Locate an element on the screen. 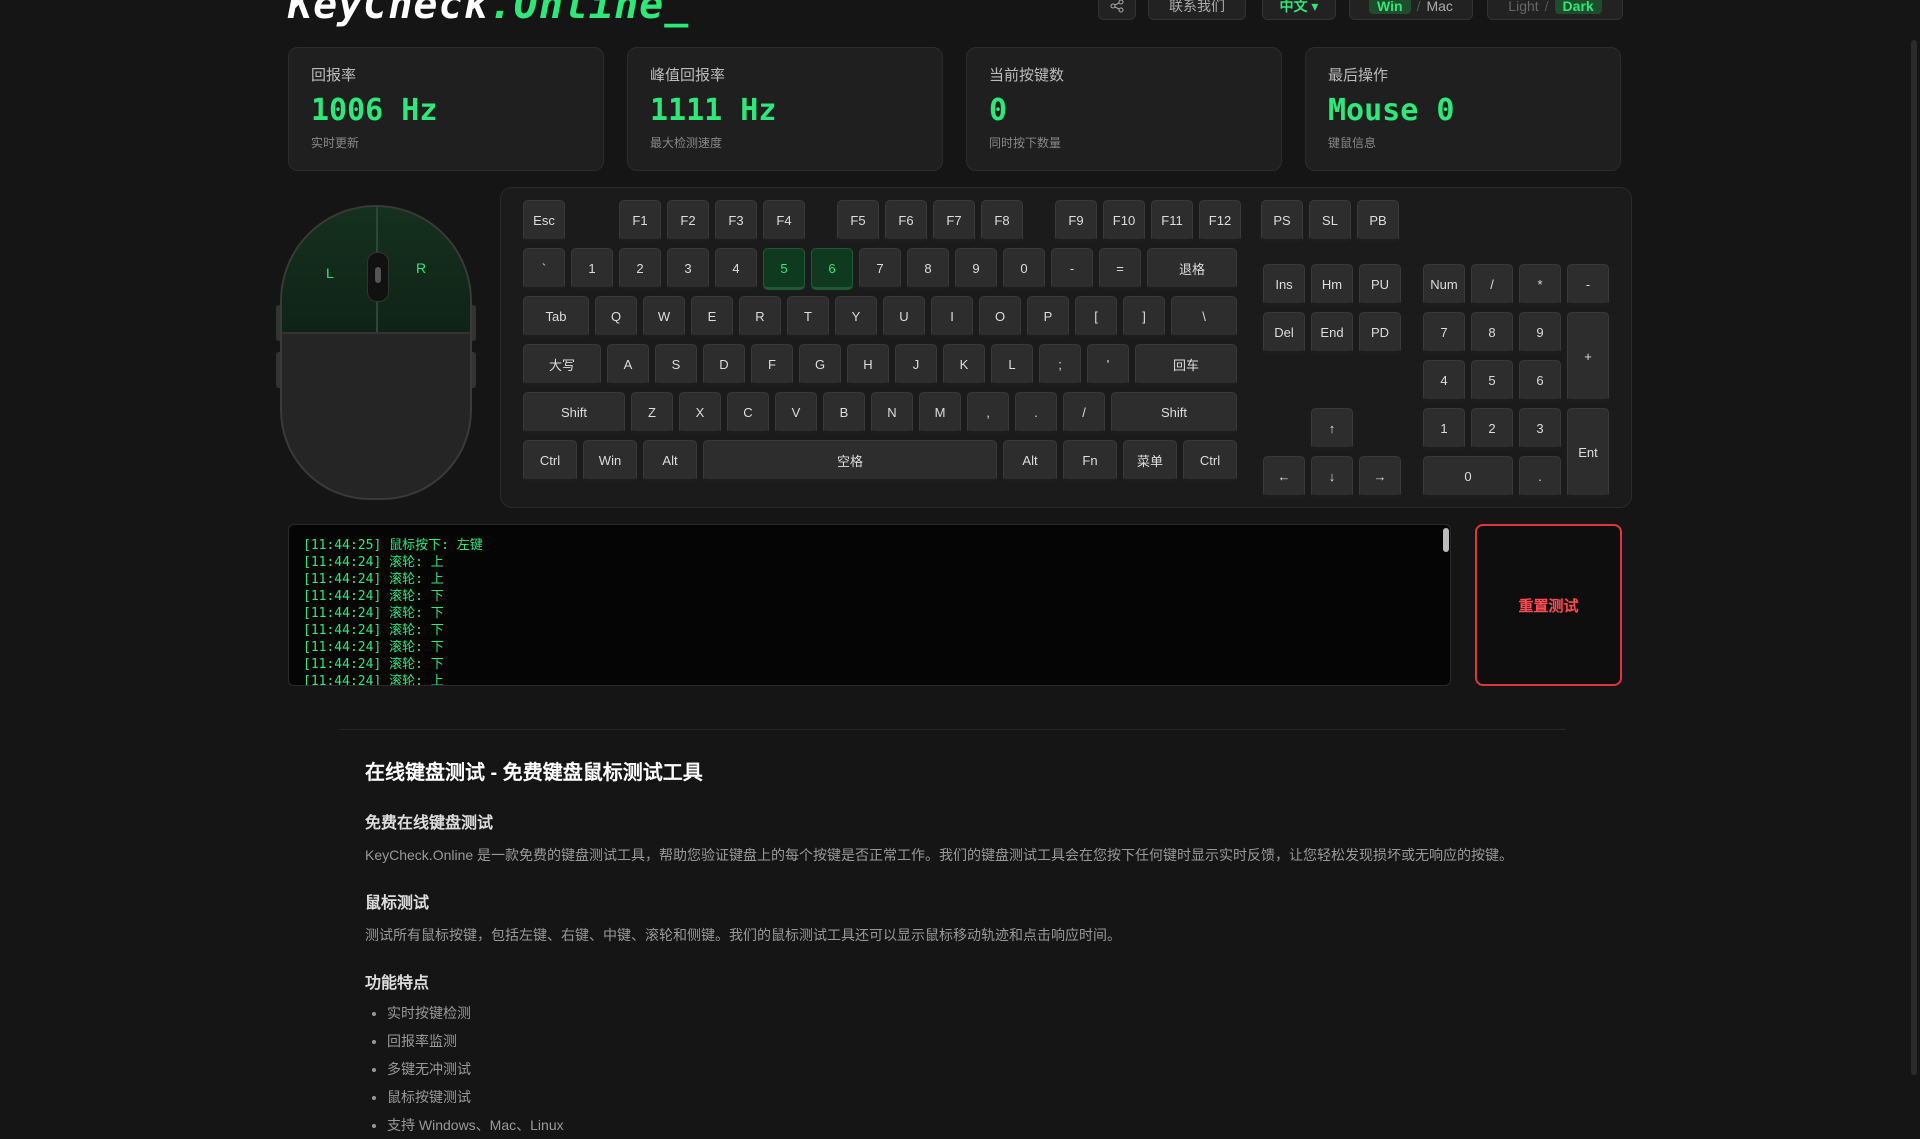 The height and width of the screenshot is (1139, 1920). key-b: B is located at coordinates (844, 413).